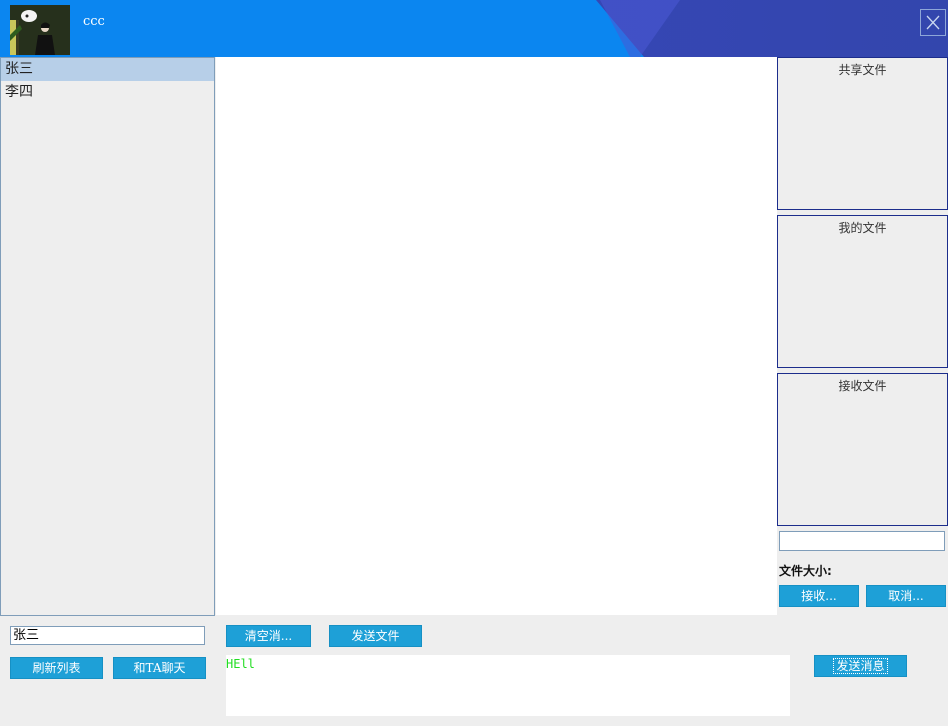  What do you see at coordinates (107, 92) in the screenshot?
I see `contact-item: 李四` at bounding box center [107, 92].